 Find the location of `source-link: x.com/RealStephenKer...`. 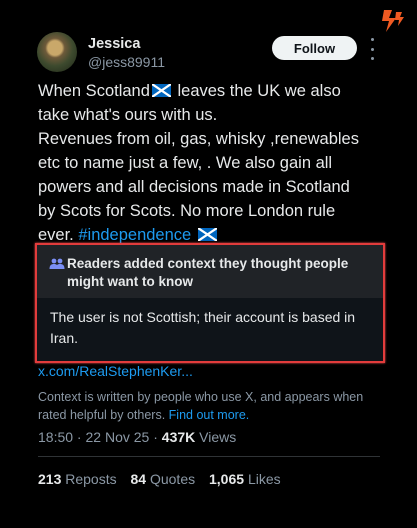

source-link: x.com/RealStephenKer... is located at coordinates (115, 371).